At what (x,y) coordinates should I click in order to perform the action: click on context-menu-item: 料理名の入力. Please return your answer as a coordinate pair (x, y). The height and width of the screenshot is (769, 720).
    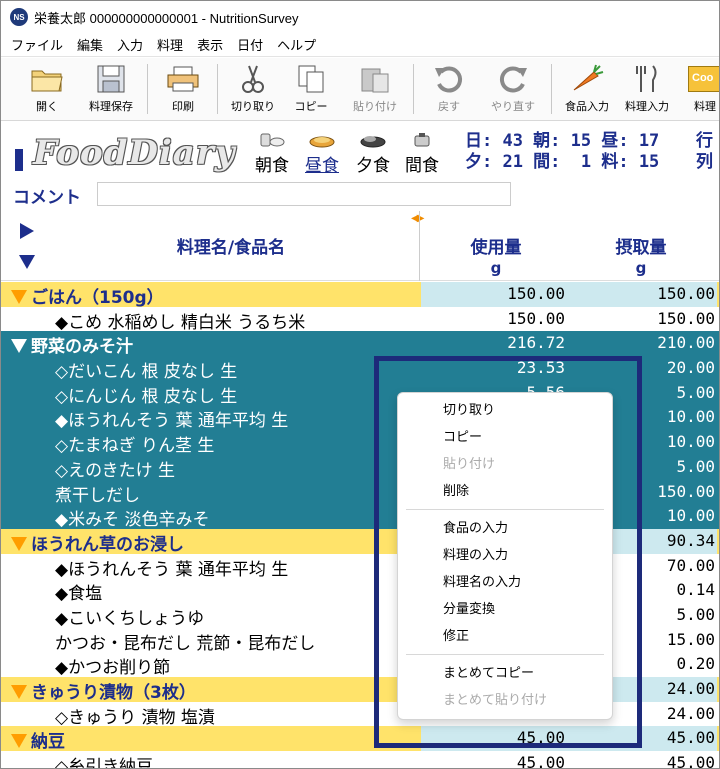
    Looking at the image, I should click on (505, 582).